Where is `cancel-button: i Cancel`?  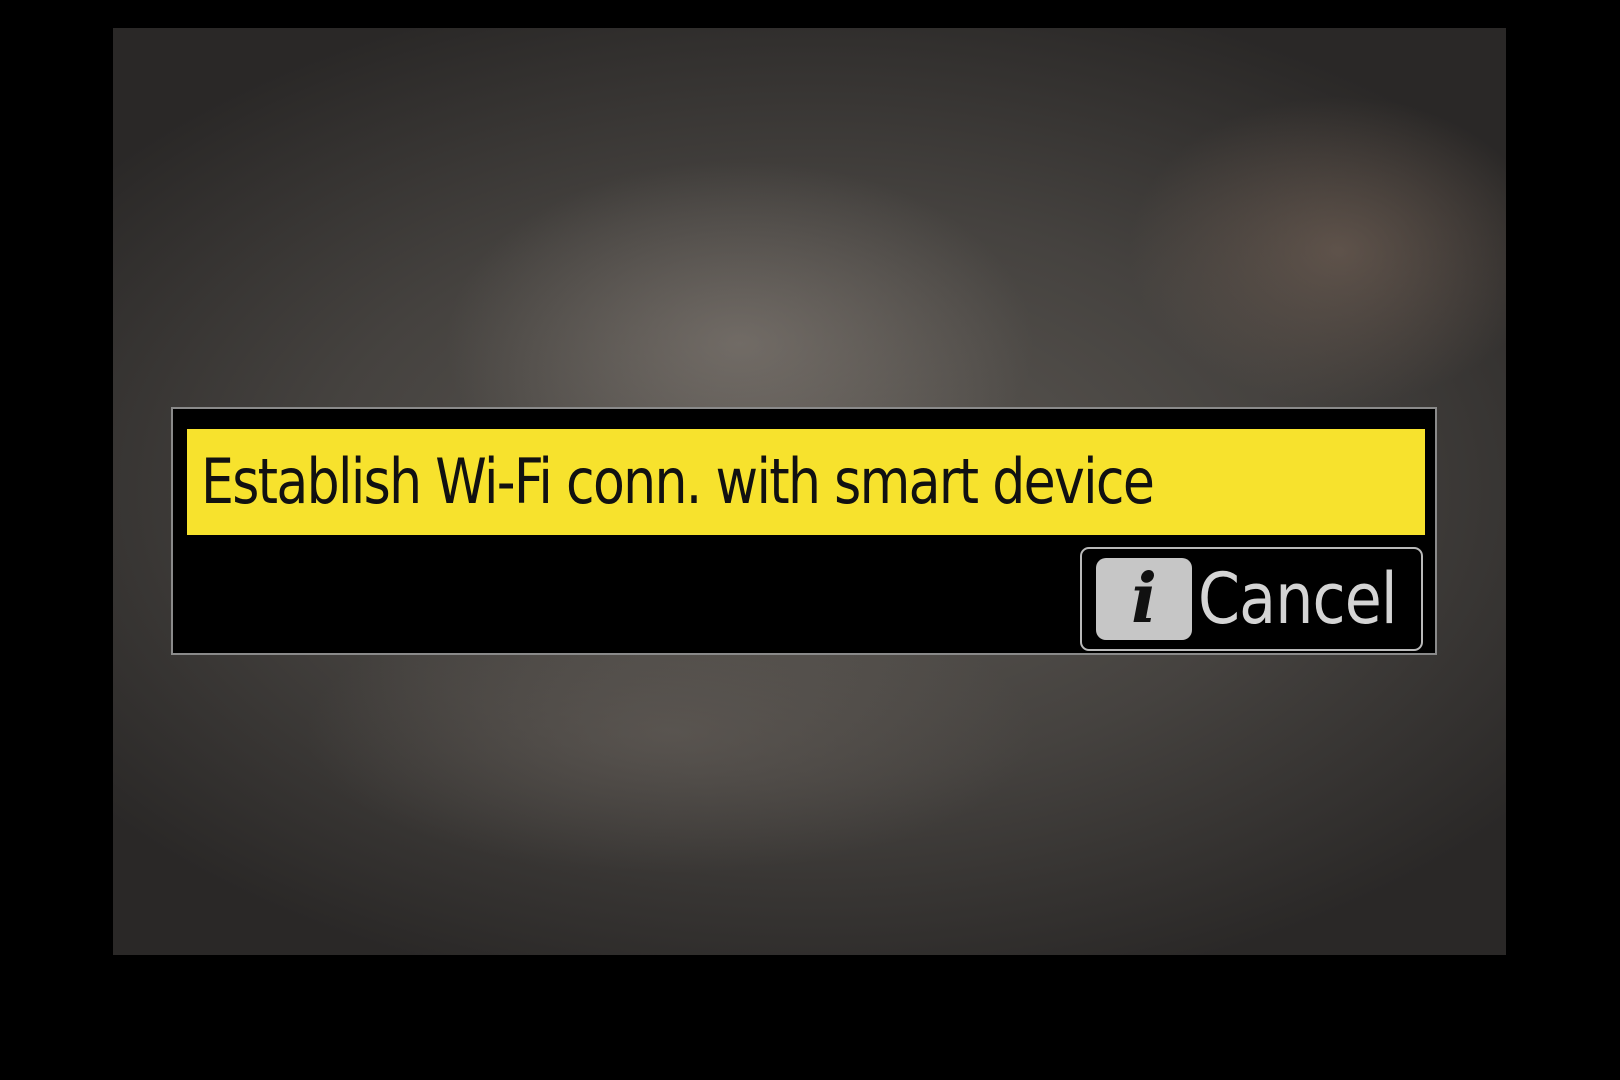
cancel-button: i Cancel is located at coordinates (1251, 599).